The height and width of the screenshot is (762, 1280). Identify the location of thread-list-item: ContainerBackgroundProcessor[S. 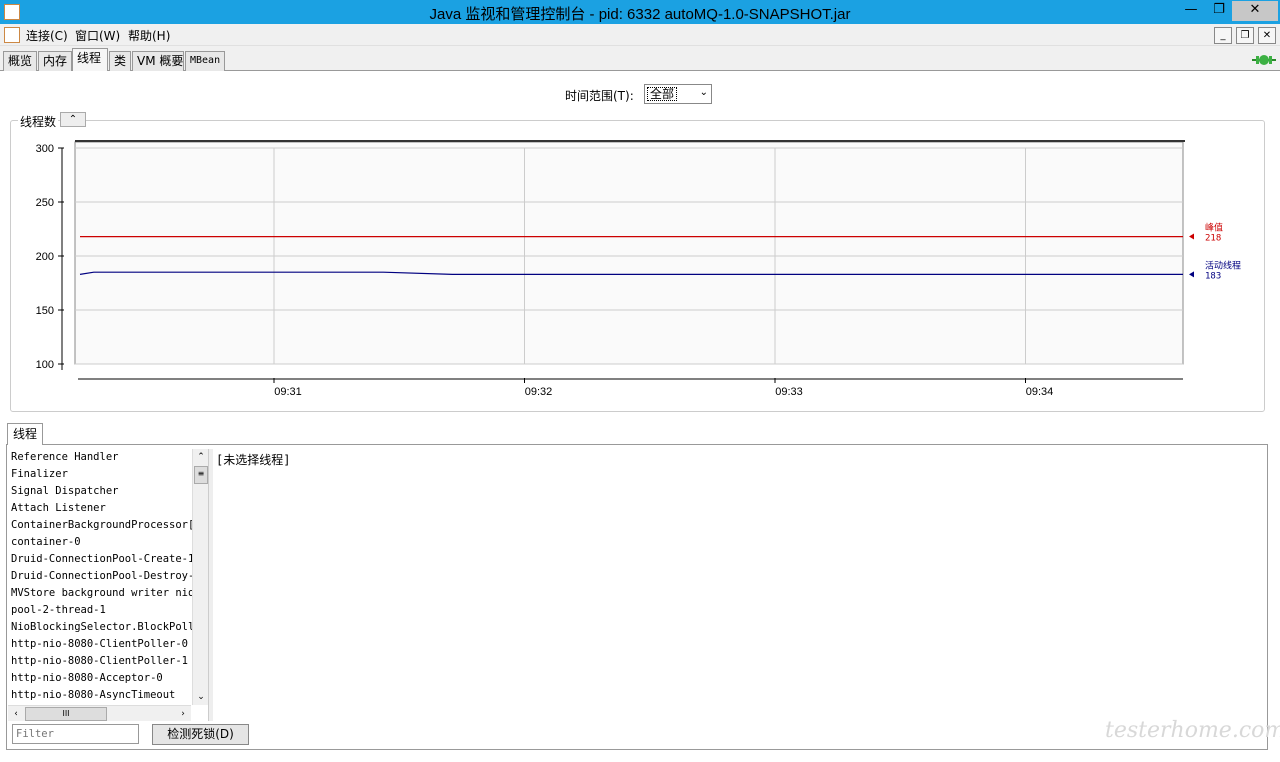
(100, 525).